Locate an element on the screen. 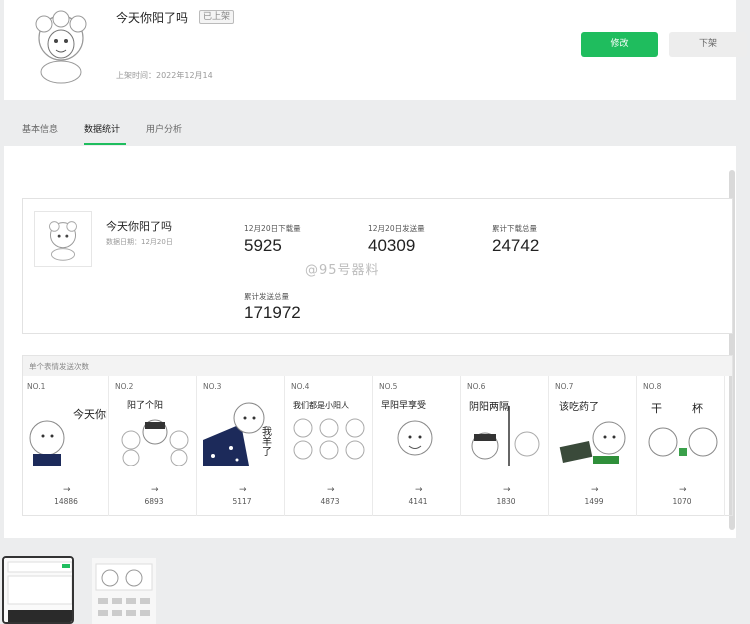  sticker-rank: NO.8 is located at coordinates (652, 386).